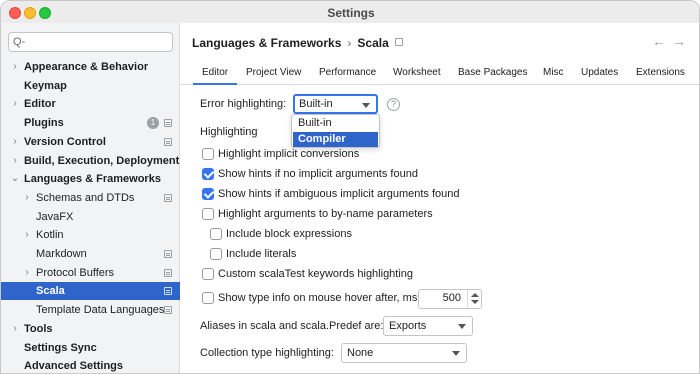  What do you see at coordinates (75, 272) in the screenshot?
I see `sidebar-item-label: Protocol Buffers` at bounding box center [75, 272].